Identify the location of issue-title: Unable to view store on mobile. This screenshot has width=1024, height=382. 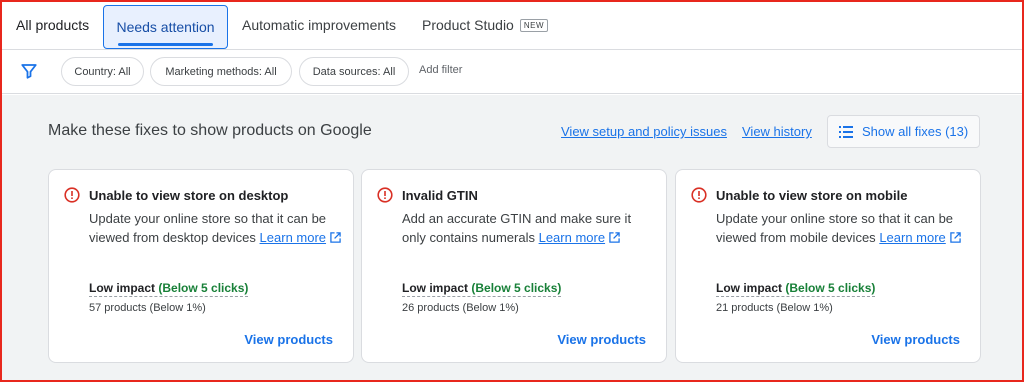
(812, 195).